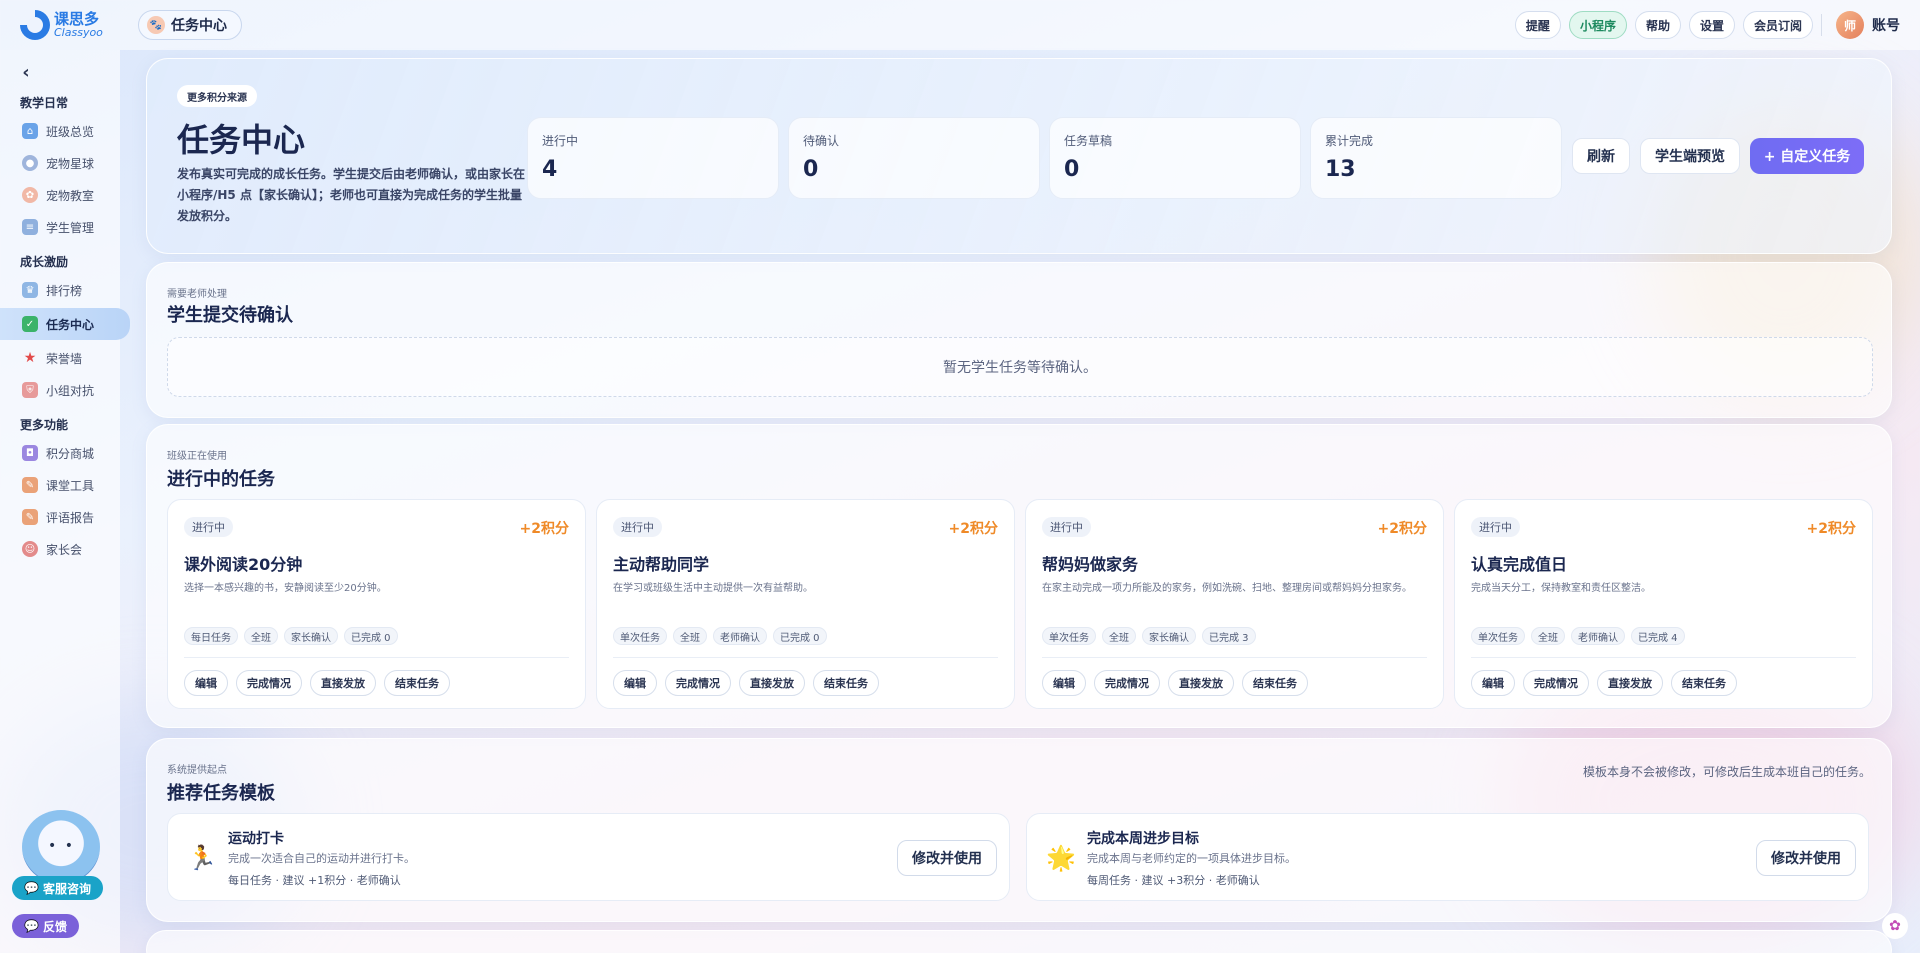 The width and height of the screenshot is (1920, 953). Describe the element at coordinates (1601, 156) in the screenshot. I see `refresh-button: 刷新` at that location.